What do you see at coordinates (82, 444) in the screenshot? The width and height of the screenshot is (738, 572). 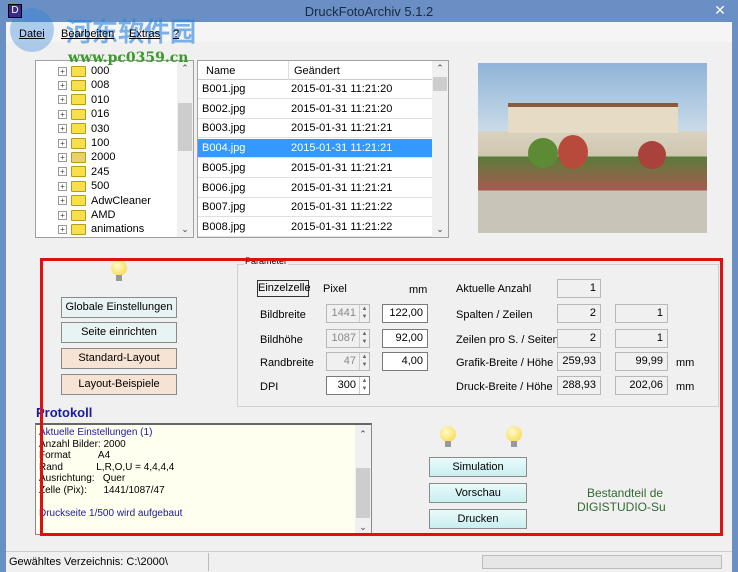 I see `log-line: Anzahl Bilder: 2000` at bounding box center [82, 444].